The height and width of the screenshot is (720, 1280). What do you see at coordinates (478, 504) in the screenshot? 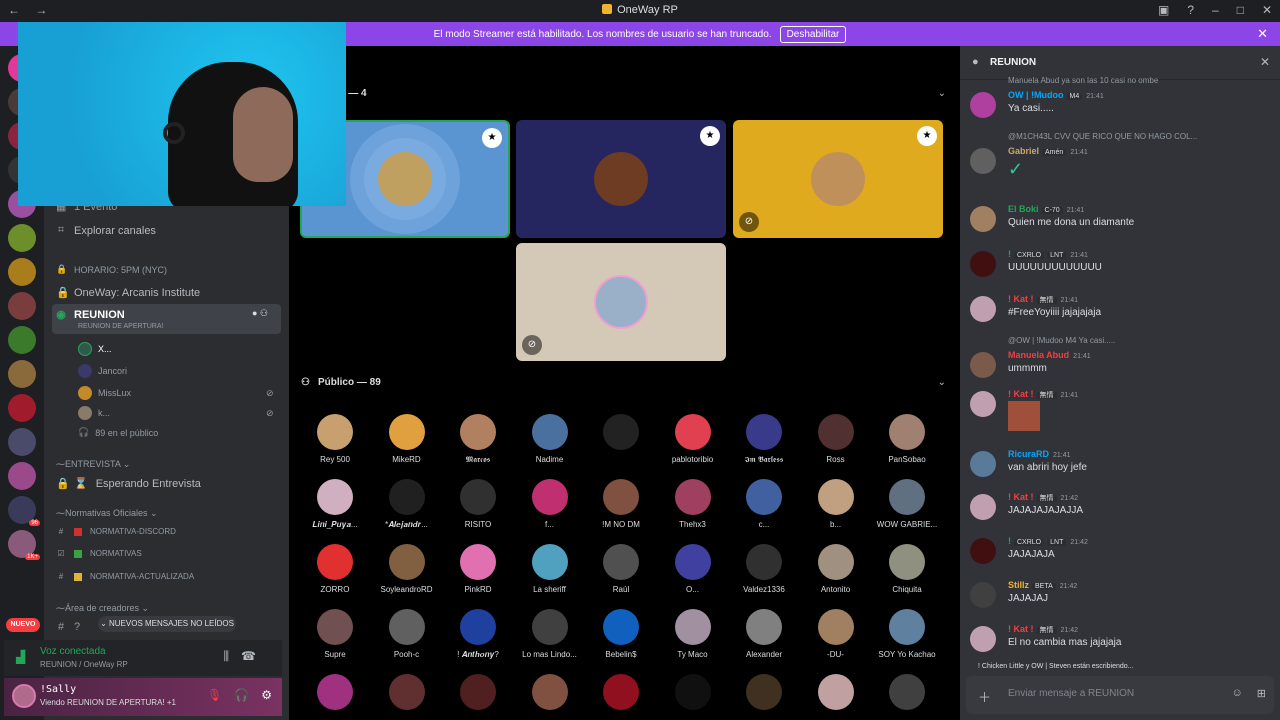
I see `audience-member: RISITO` at bounding box center [478, 504].